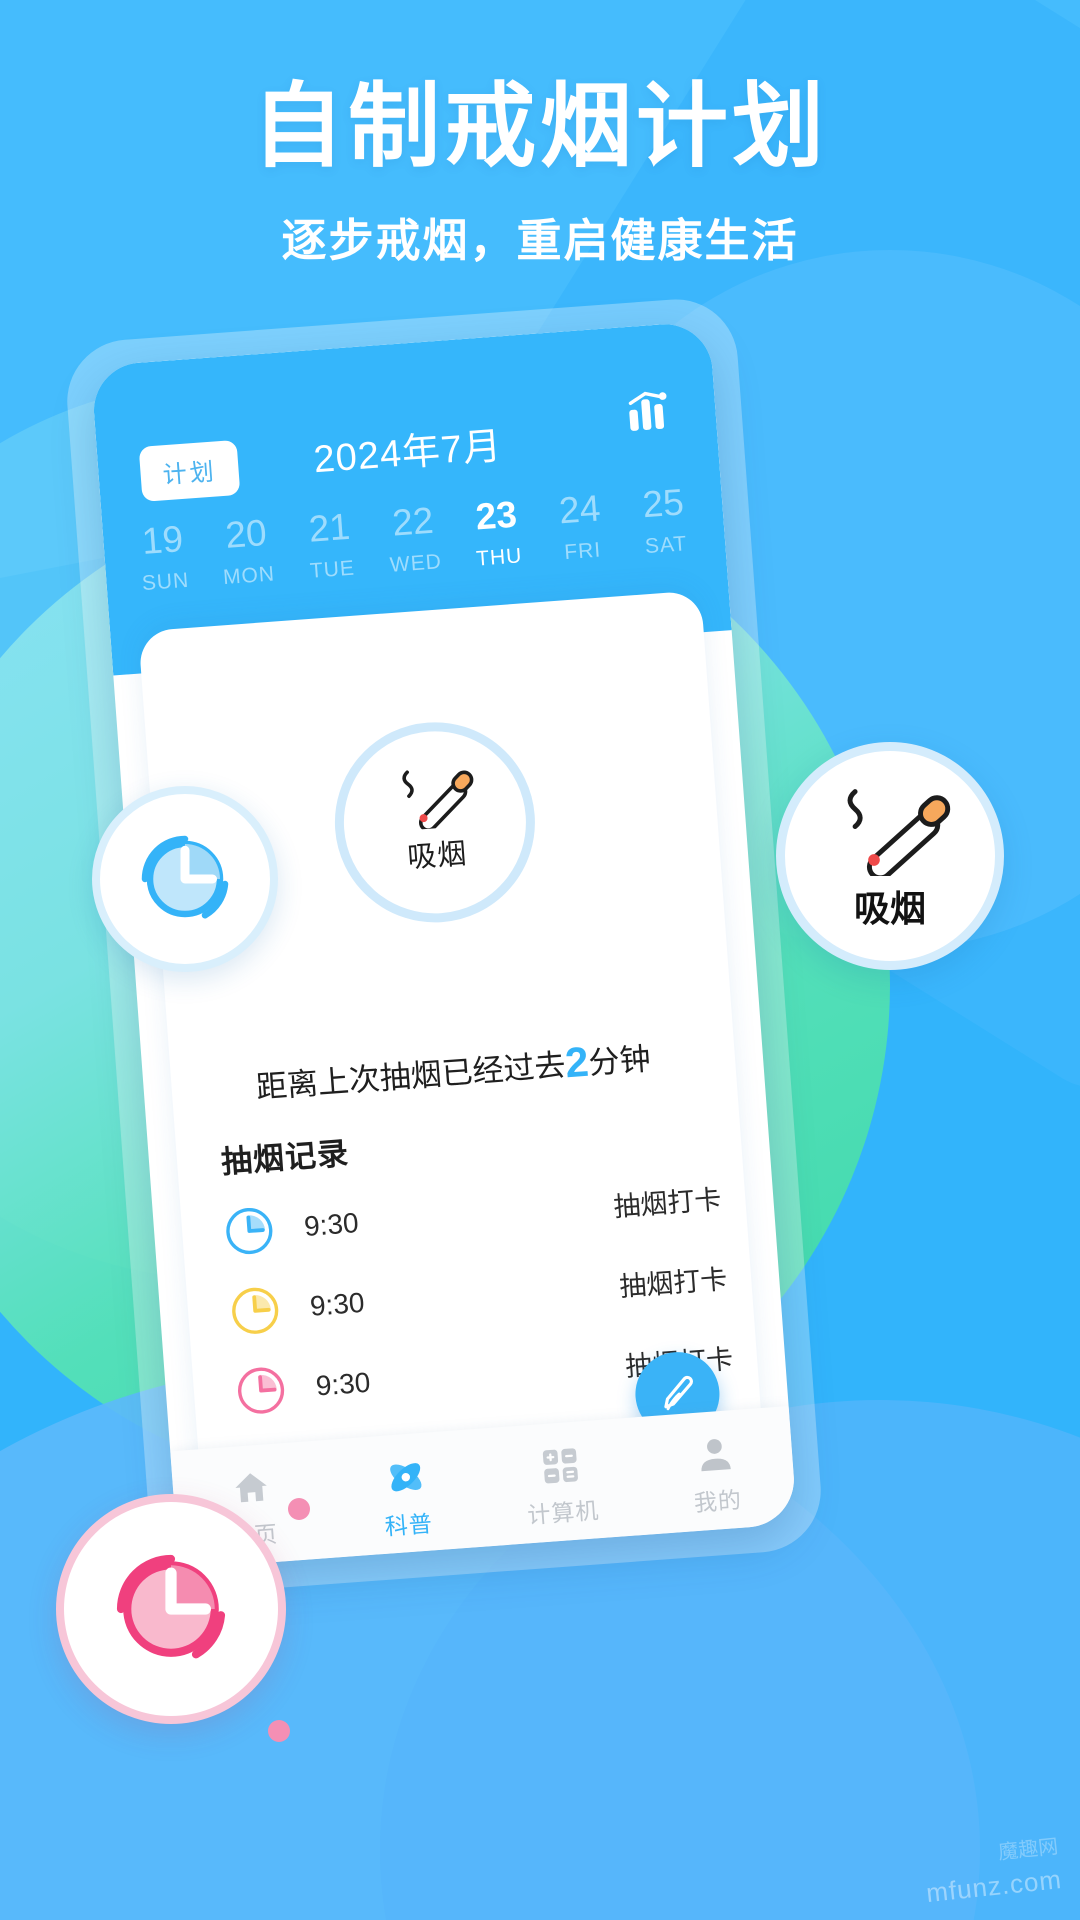 This screenshot has width=1080, height=1920. I want to click on person-icon, so click(715, 1454).